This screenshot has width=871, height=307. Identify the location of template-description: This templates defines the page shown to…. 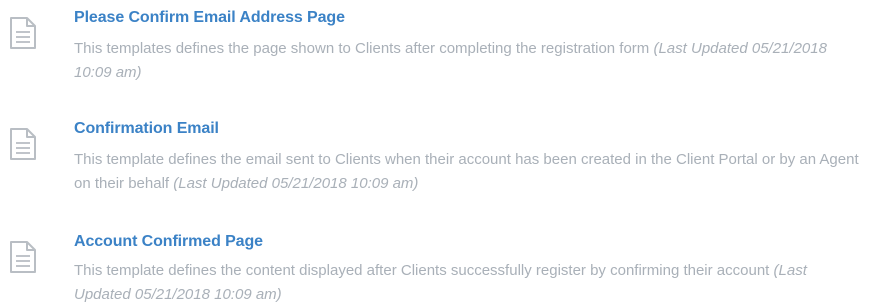
(470, 61).